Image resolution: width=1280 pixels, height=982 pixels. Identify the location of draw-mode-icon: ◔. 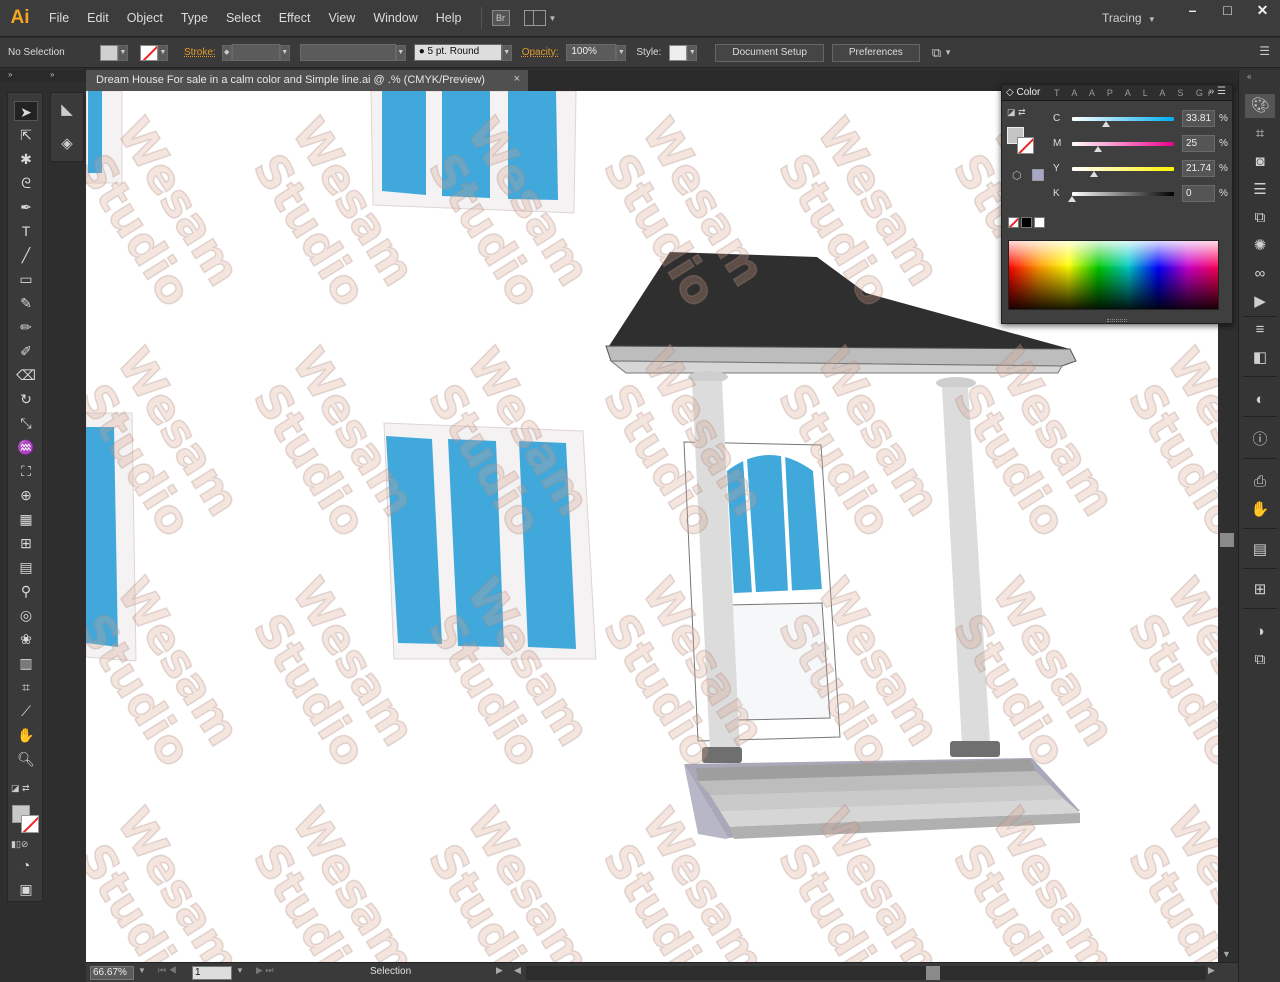
(26, 865).